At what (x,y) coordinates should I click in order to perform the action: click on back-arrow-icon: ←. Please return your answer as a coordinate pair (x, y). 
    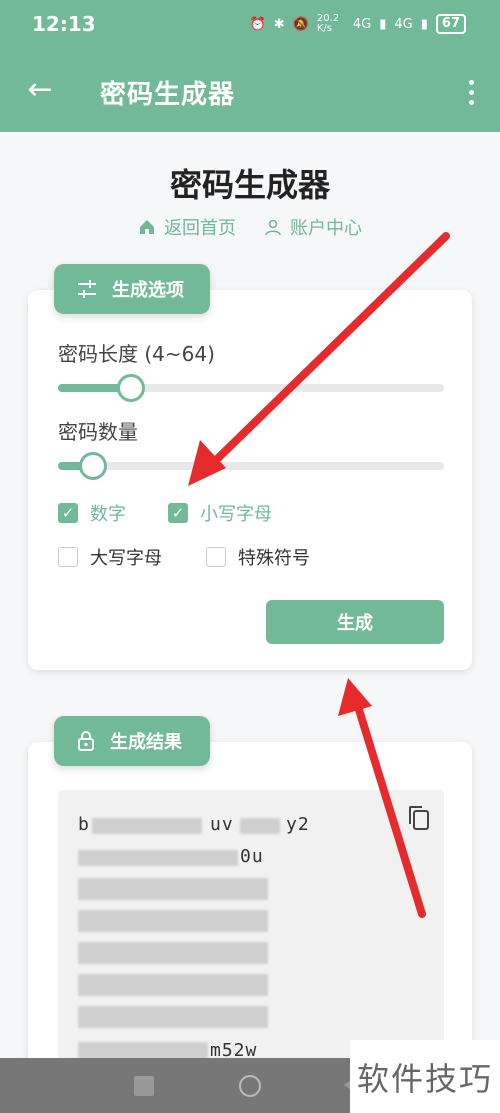
    Looking at the image, I should click on (40, 90).